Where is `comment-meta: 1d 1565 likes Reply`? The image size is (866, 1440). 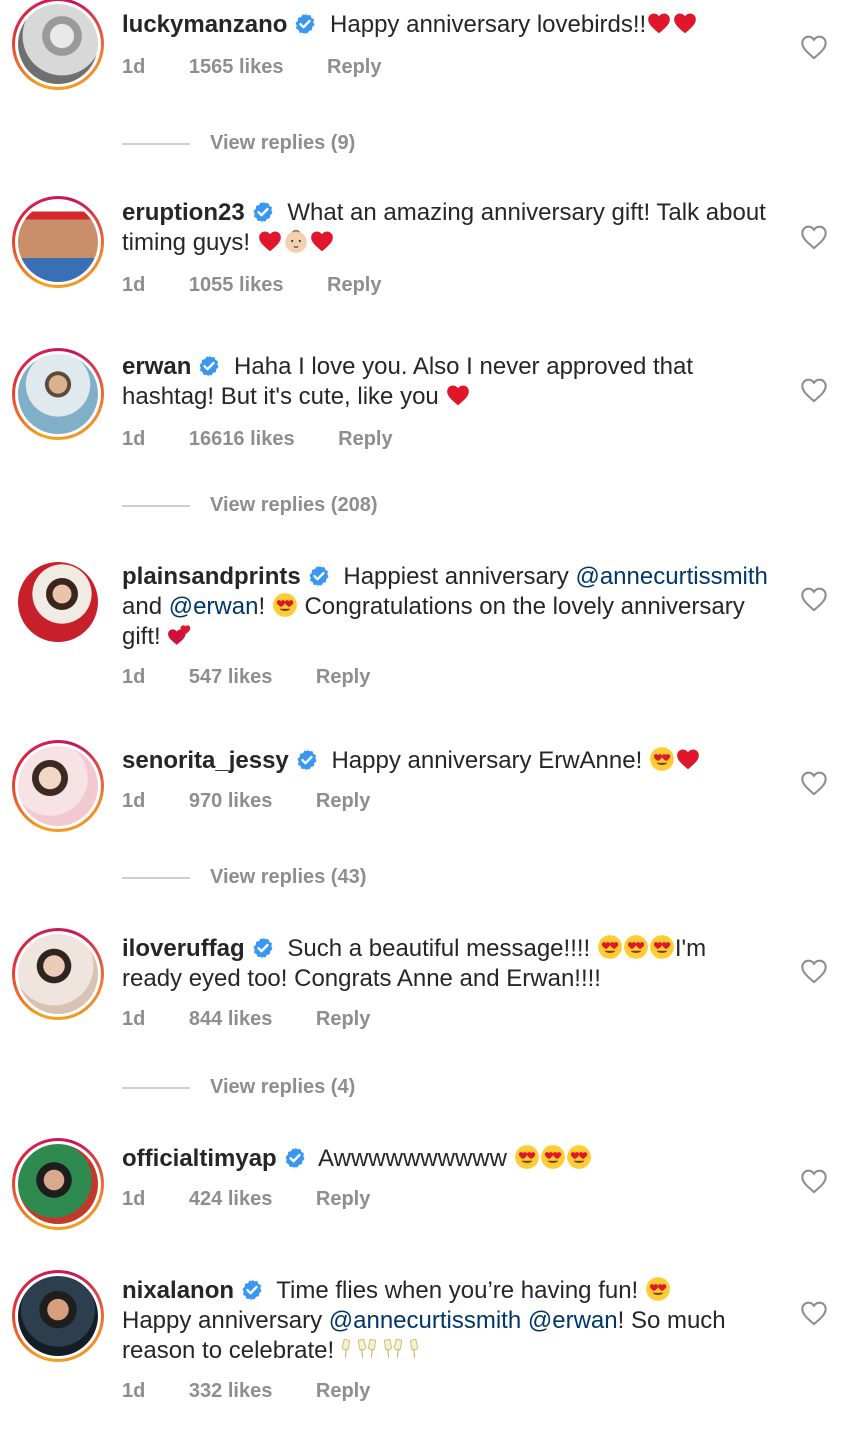 comment-meta: 1d 1565 likes Reply is located at coordinates (251, 67).